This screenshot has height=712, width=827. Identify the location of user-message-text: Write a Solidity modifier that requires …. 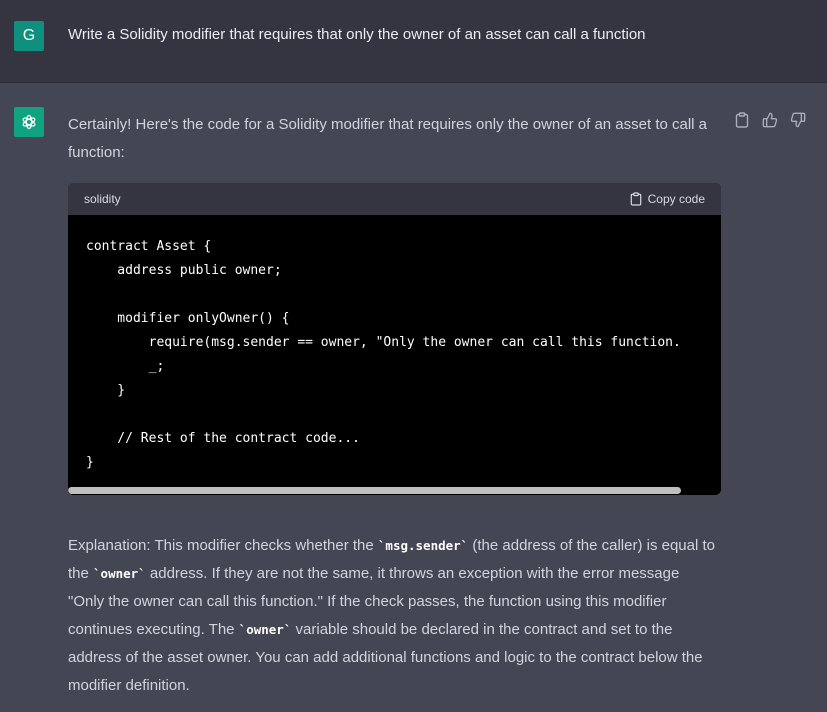
(357, 34).